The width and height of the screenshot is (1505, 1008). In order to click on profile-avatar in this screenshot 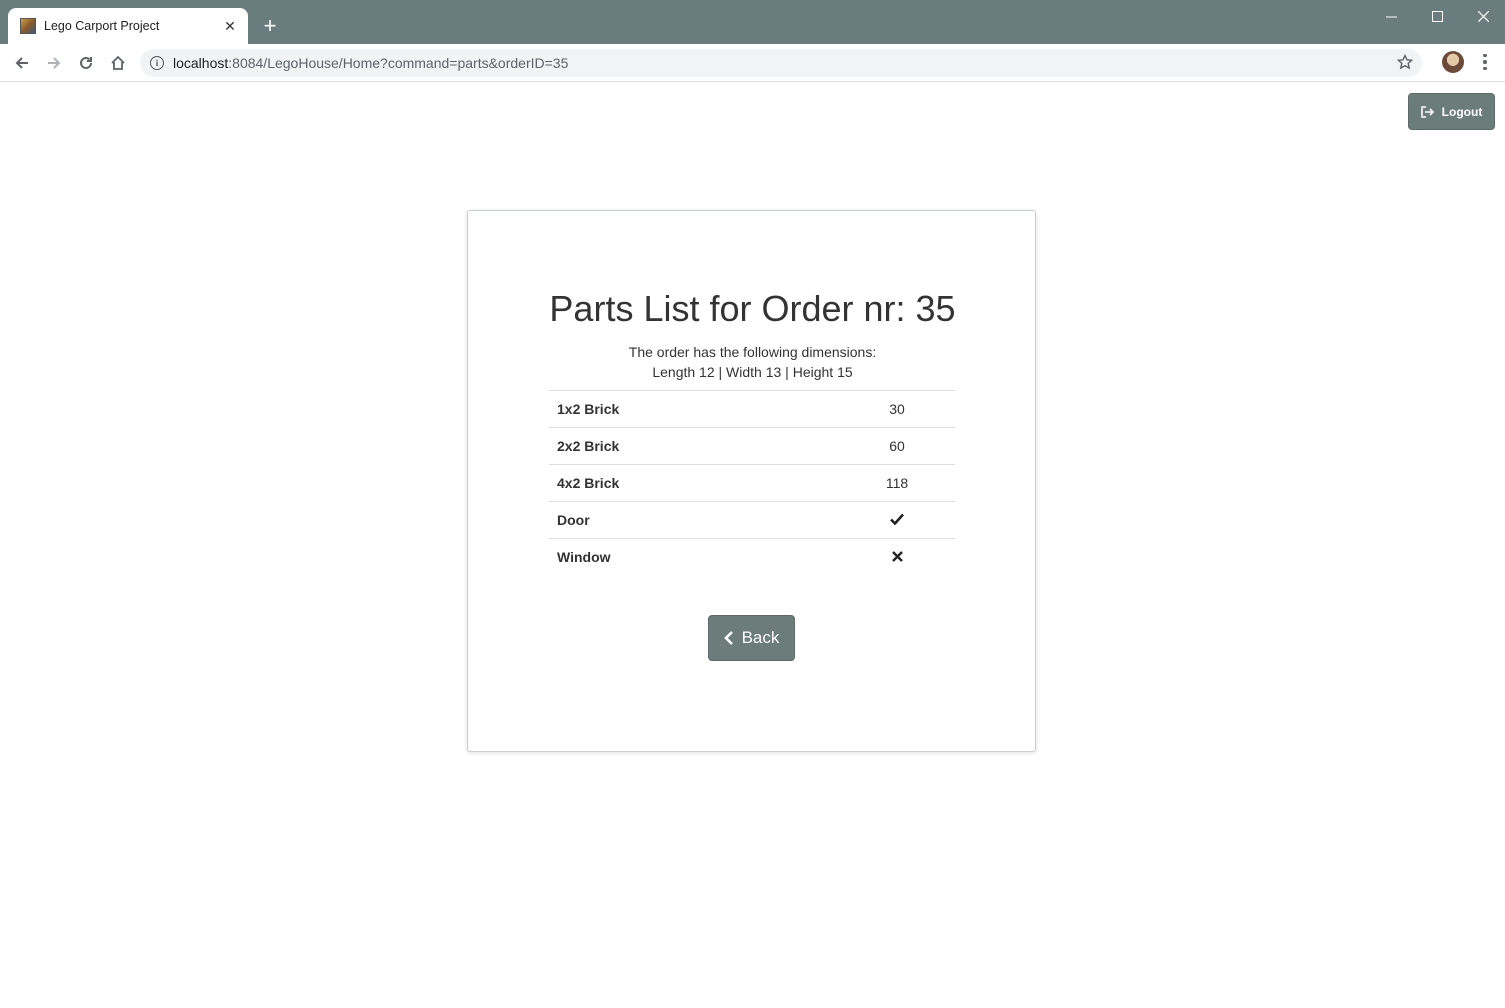, I will do `click(1453, 62)`.